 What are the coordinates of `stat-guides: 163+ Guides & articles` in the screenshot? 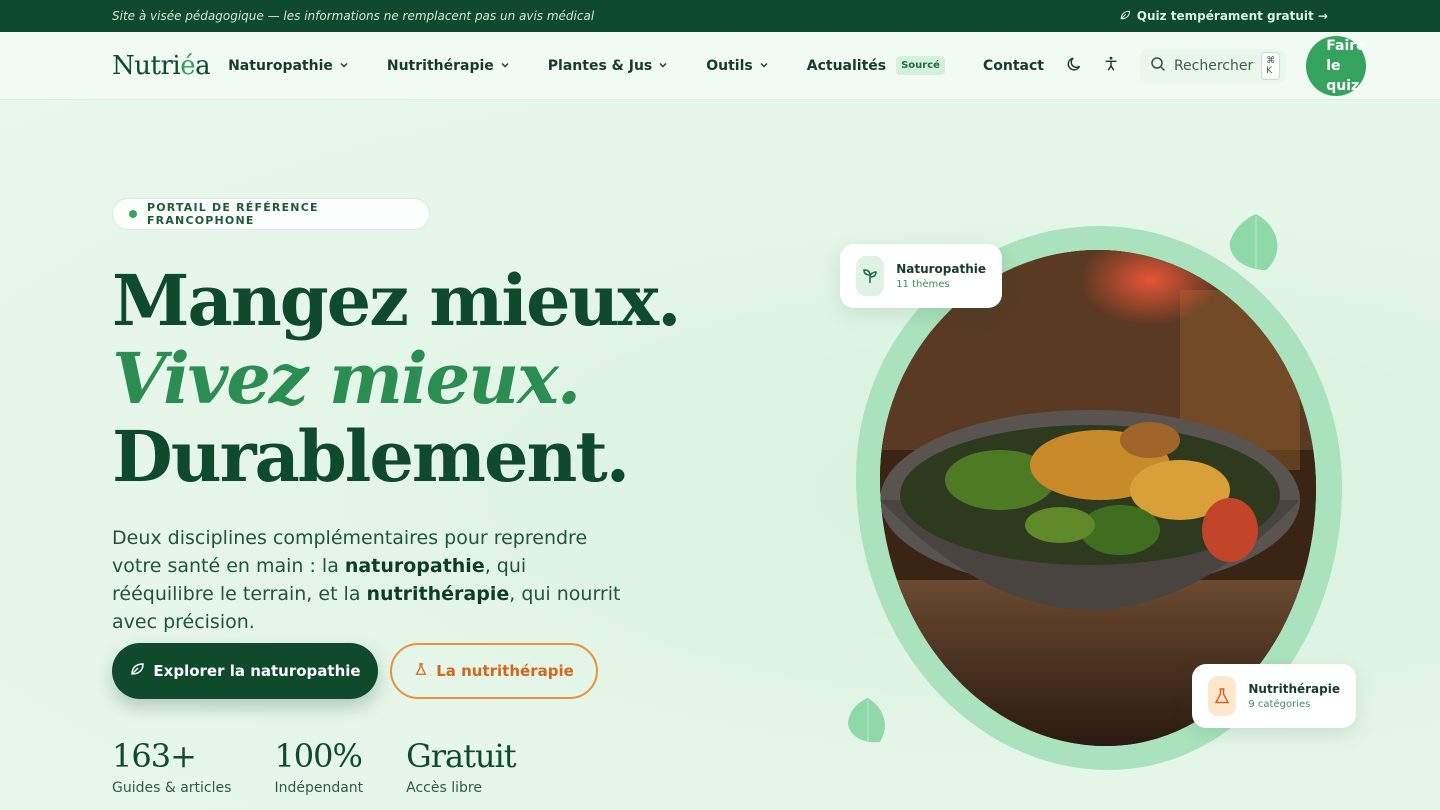 It's located at (172, 766).